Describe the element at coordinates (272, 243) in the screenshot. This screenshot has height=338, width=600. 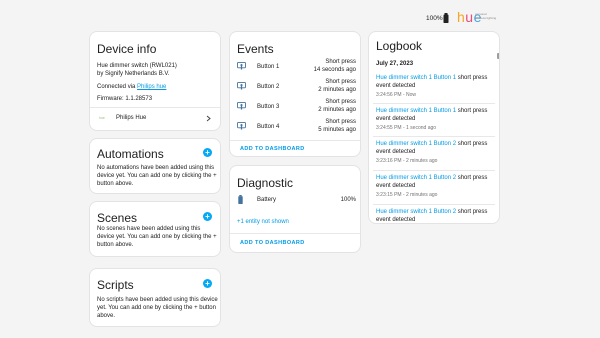
I see `diagnostic-add-to-dashboard-button: ADD TO DASHBOARD` at that location.